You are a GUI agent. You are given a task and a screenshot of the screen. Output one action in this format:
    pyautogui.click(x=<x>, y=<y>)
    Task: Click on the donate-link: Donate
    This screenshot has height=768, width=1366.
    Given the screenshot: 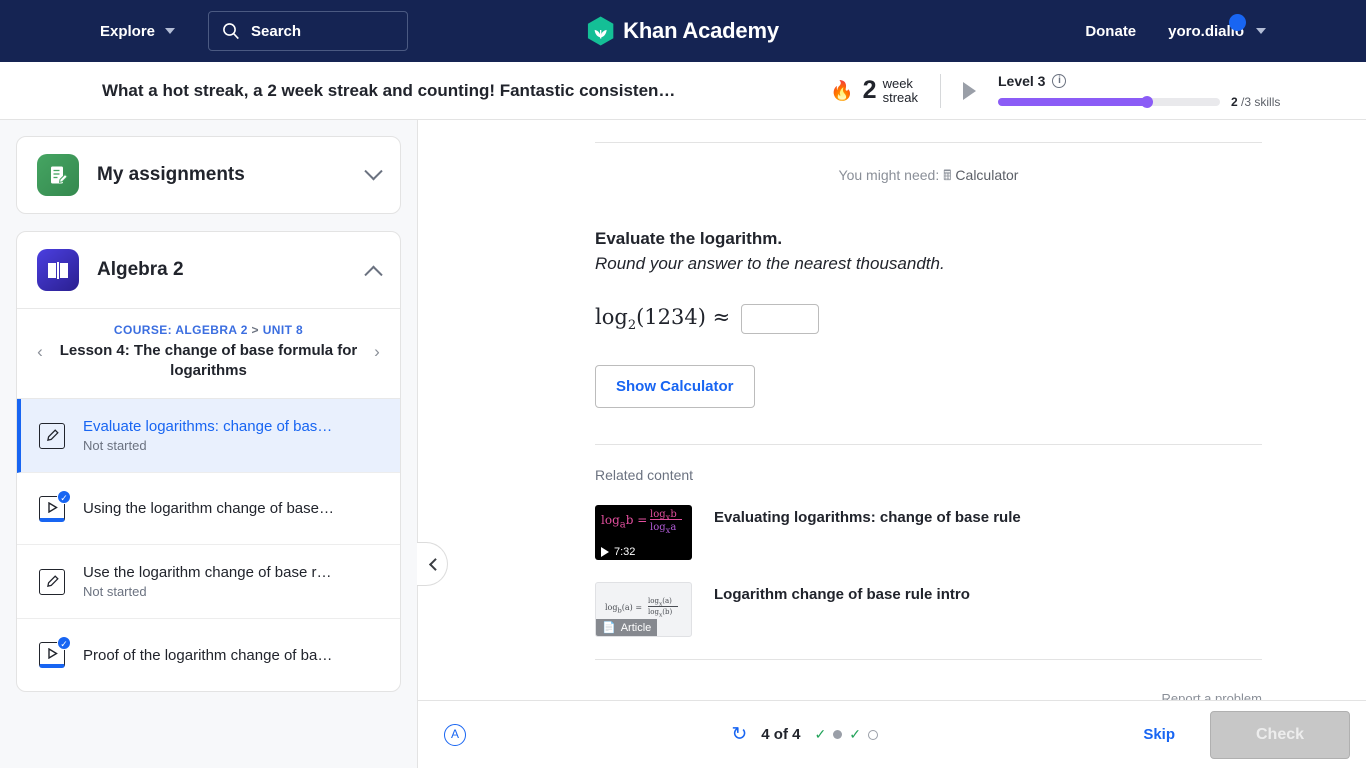 What is the action you would take?
    pyautogui.click(x=1110, y=31)
    